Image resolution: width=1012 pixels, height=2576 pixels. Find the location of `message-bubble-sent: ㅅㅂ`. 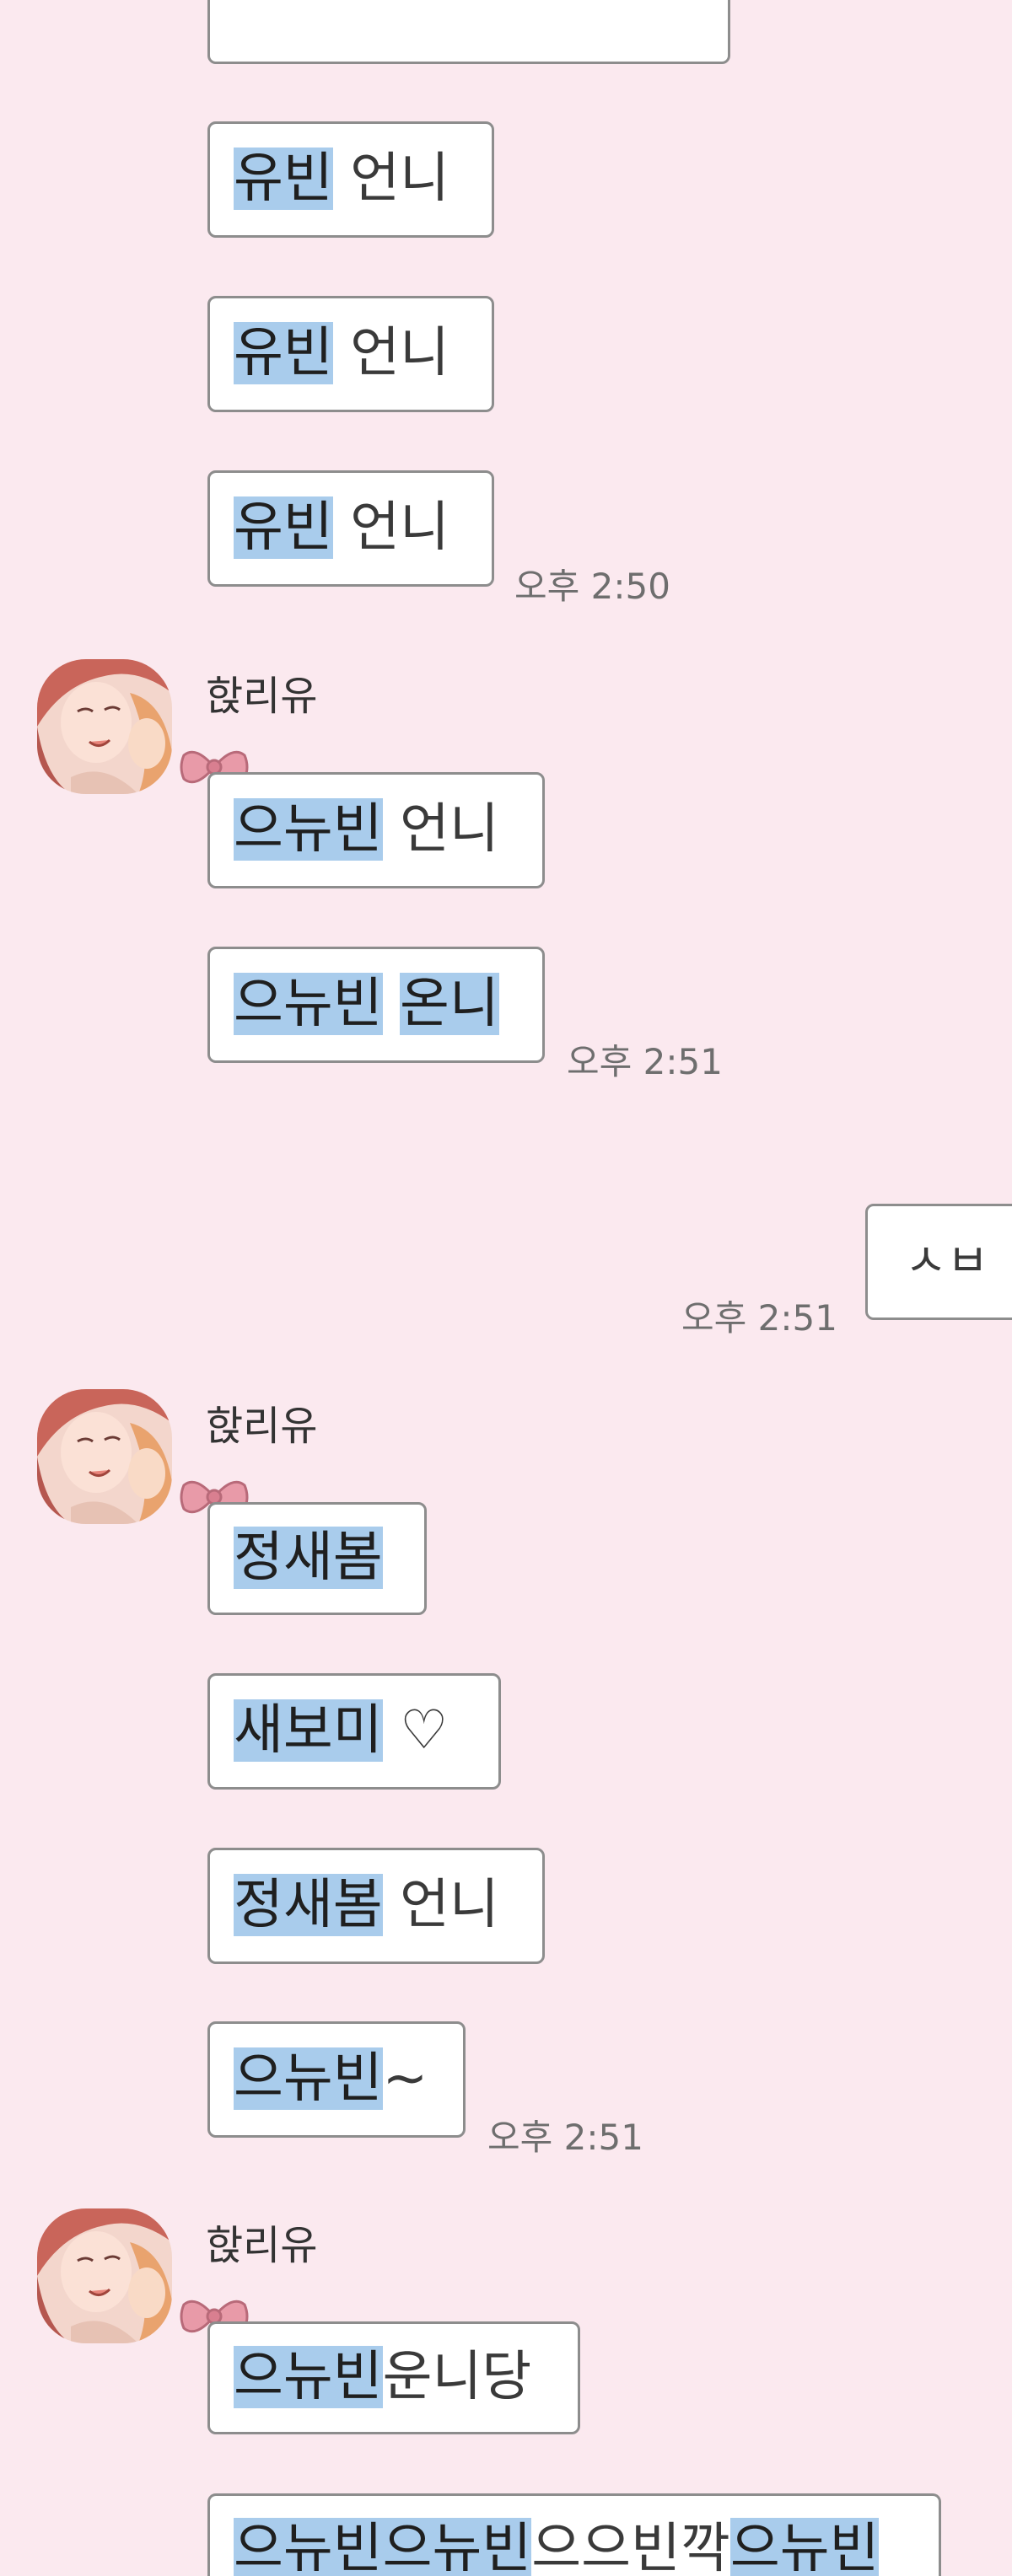

message-bubble-sent: ㅅㅂ is located at coordinates (938, 1262).